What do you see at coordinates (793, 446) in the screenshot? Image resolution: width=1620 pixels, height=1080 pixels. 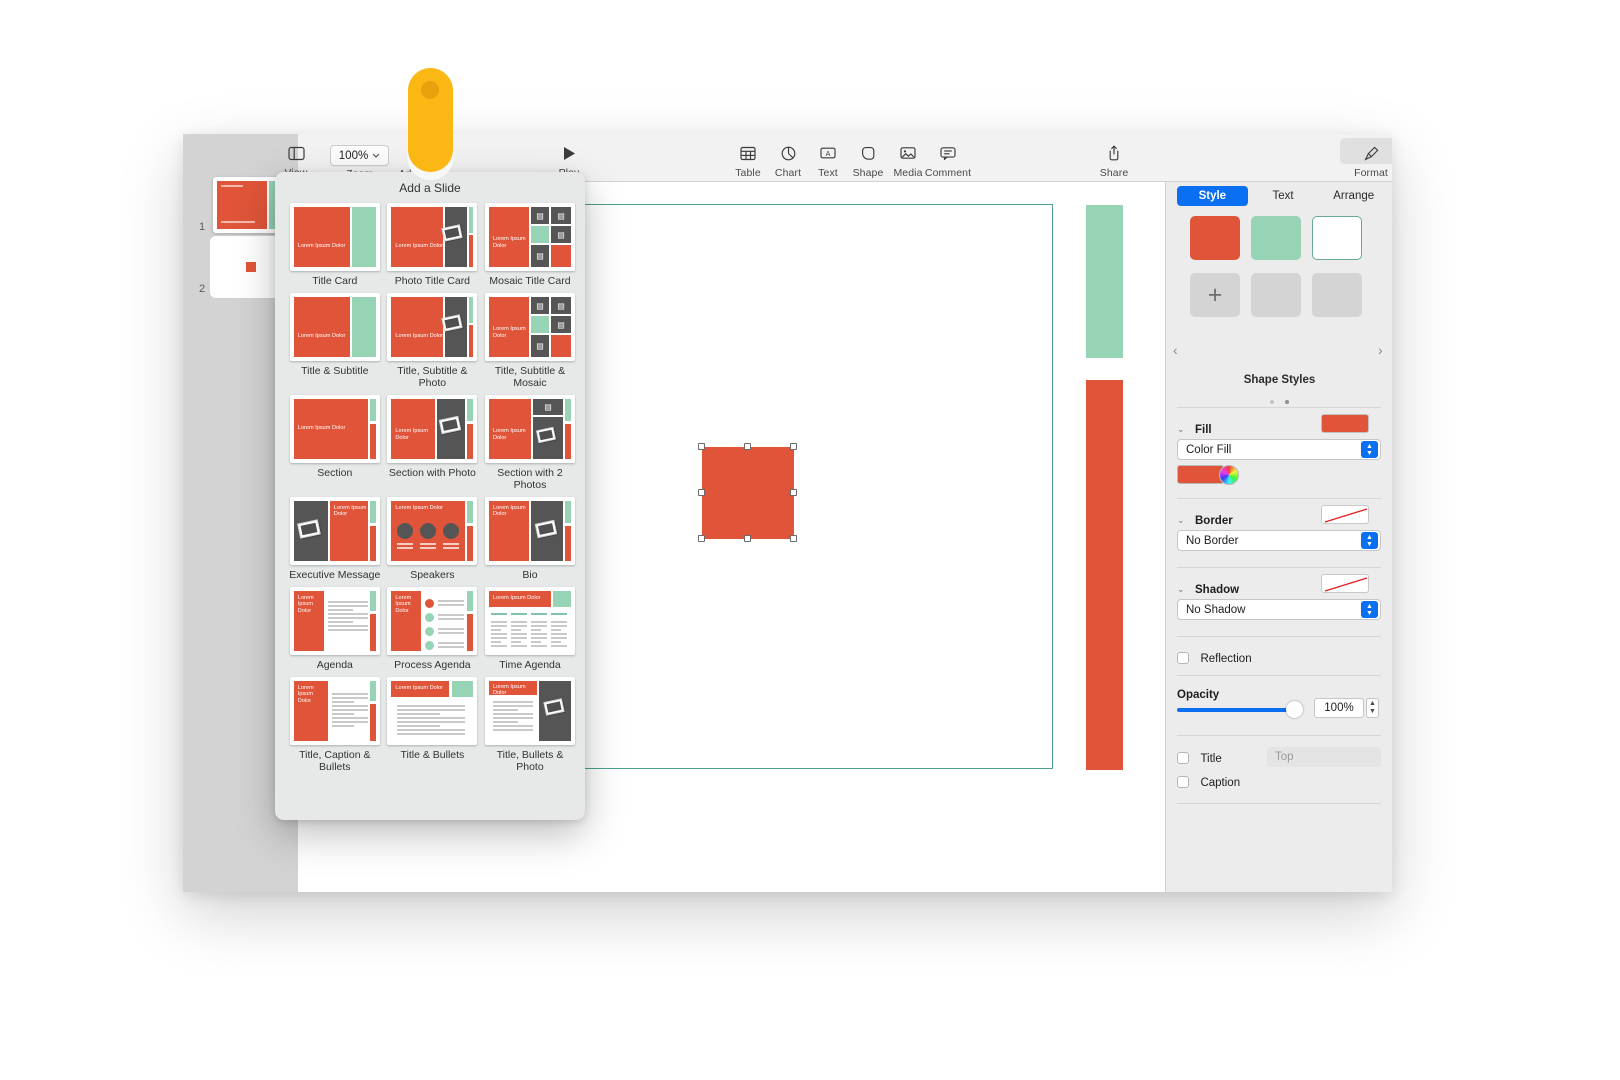 I see `resize-handle-ne` at bounding box center [793, 446].